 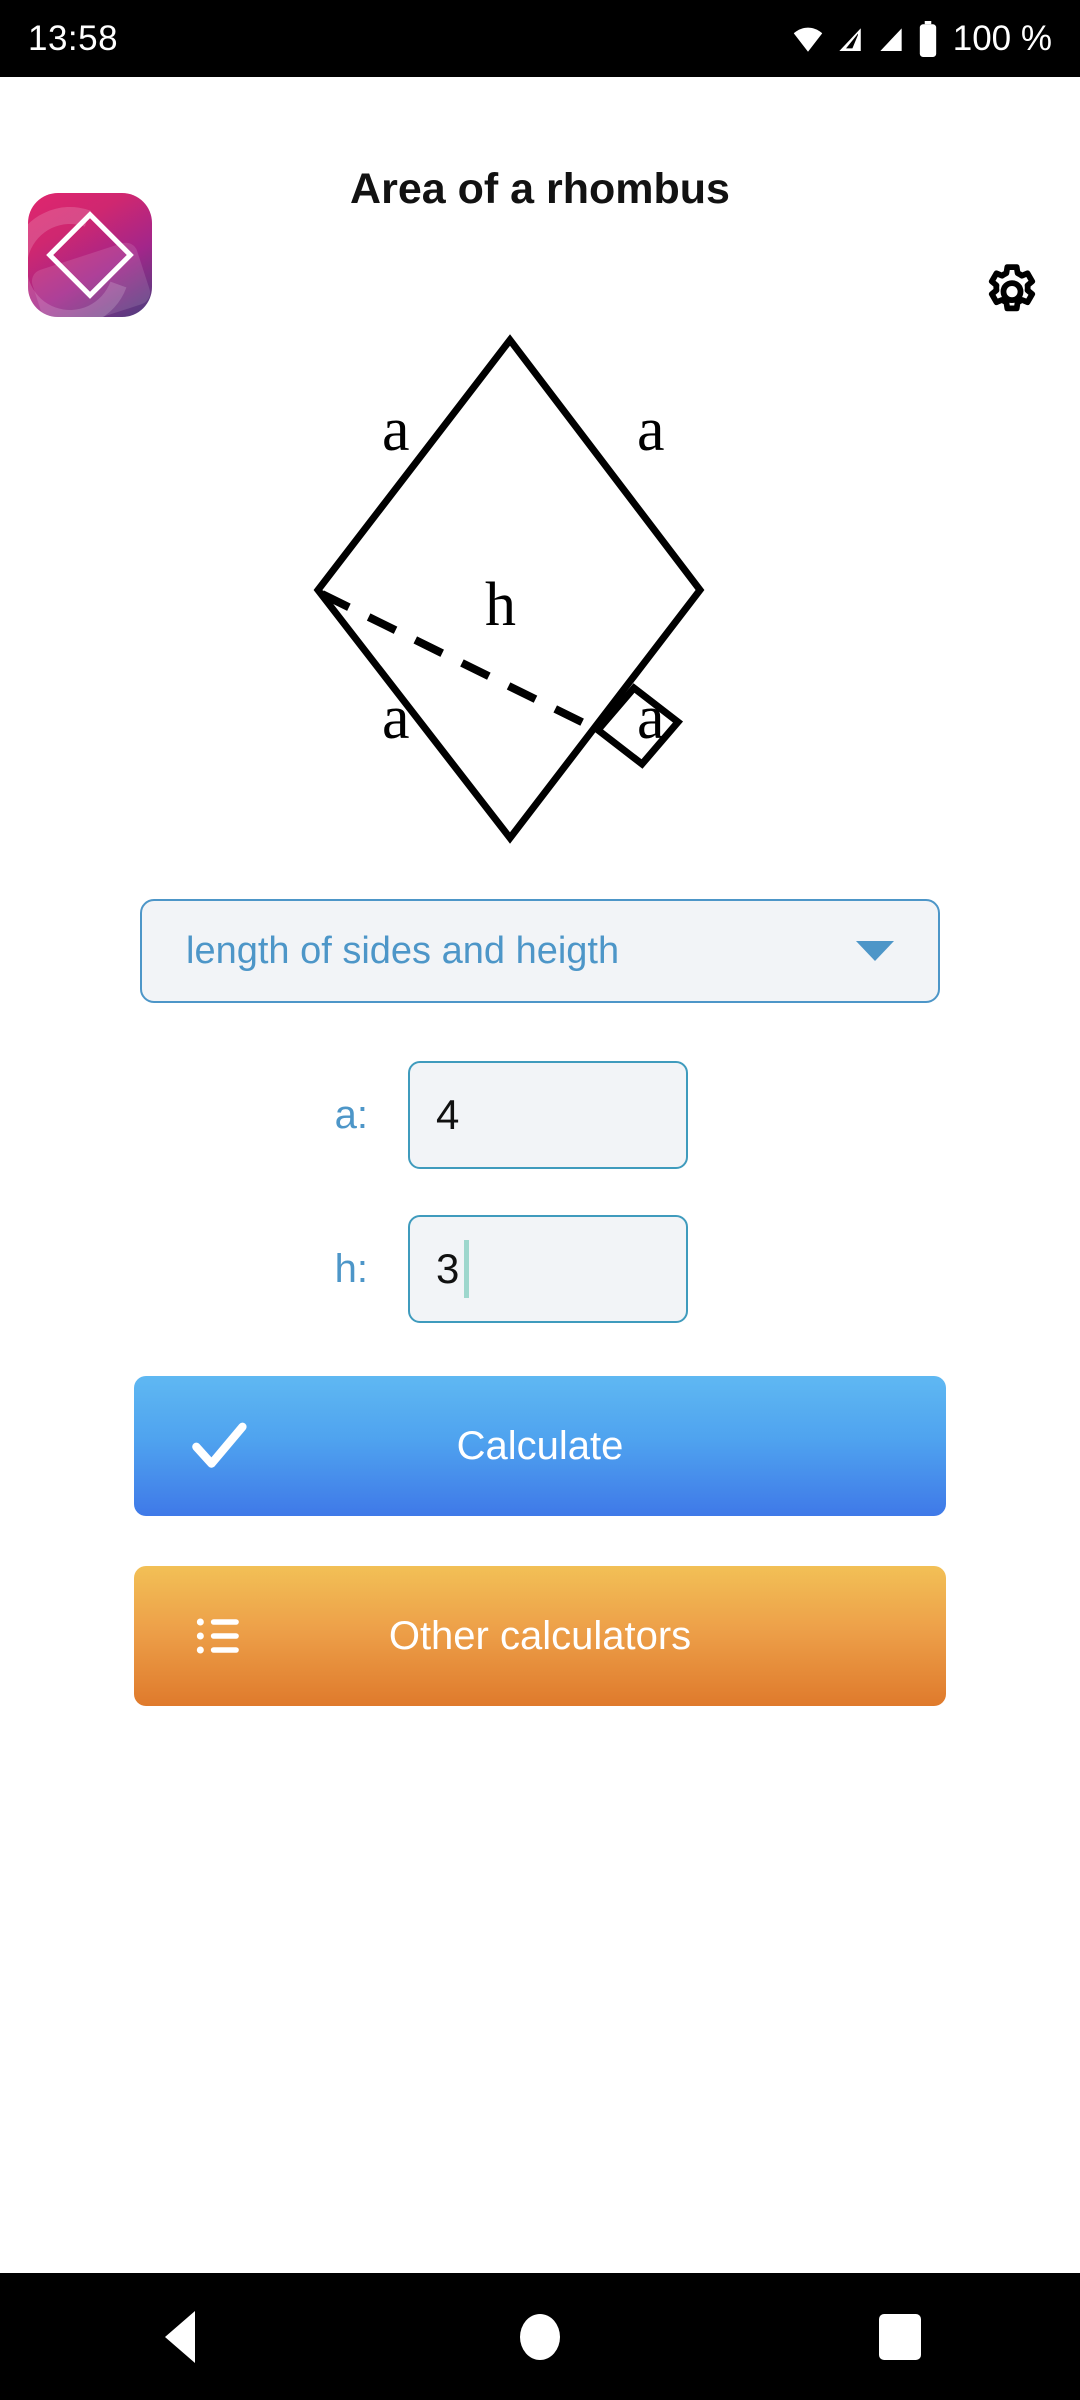 I want to click on field-label-a: a:, so click(x=351, y=1114).